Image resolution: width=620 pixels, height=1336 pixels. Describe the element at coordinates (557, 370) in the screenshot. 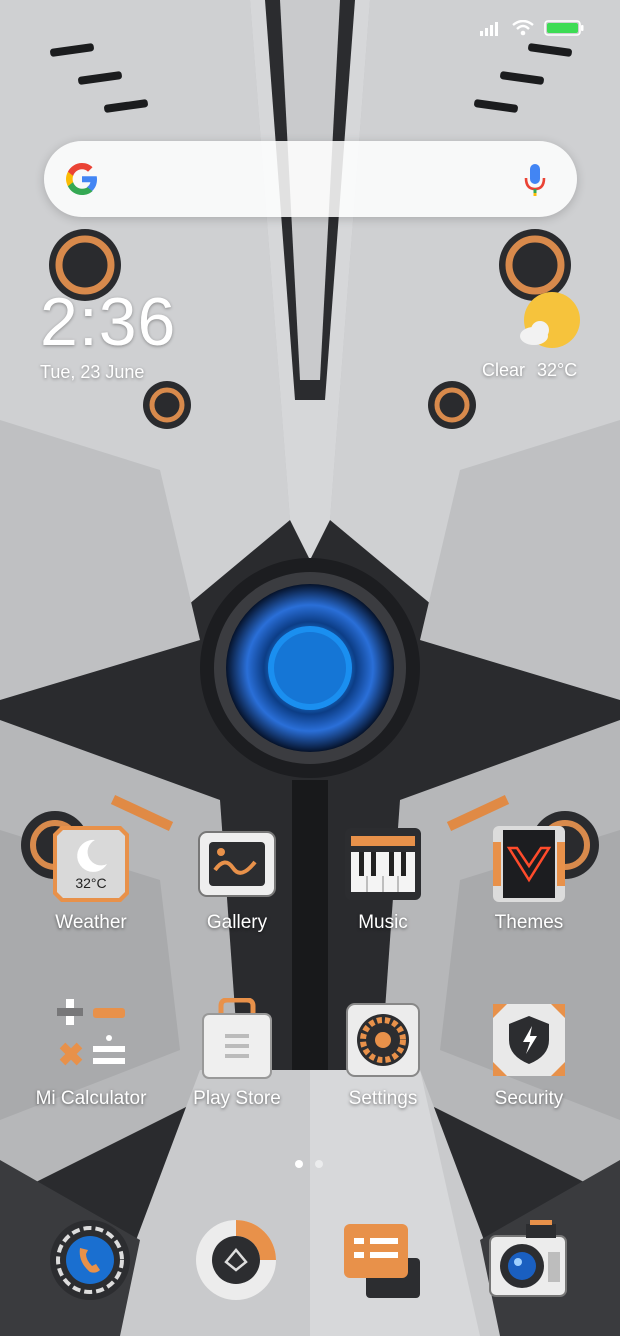

I see `weather-temperature: 32°C` at that location.